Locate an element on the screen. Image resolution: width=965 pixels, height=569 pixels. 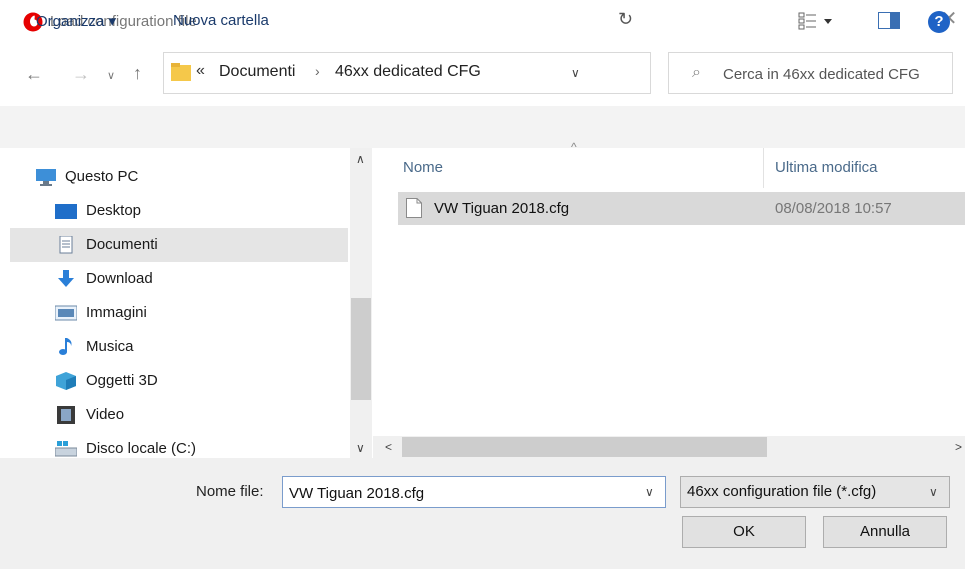
sidebar-item-label: Disco locale (C:) is located at coordinates (141, 448).